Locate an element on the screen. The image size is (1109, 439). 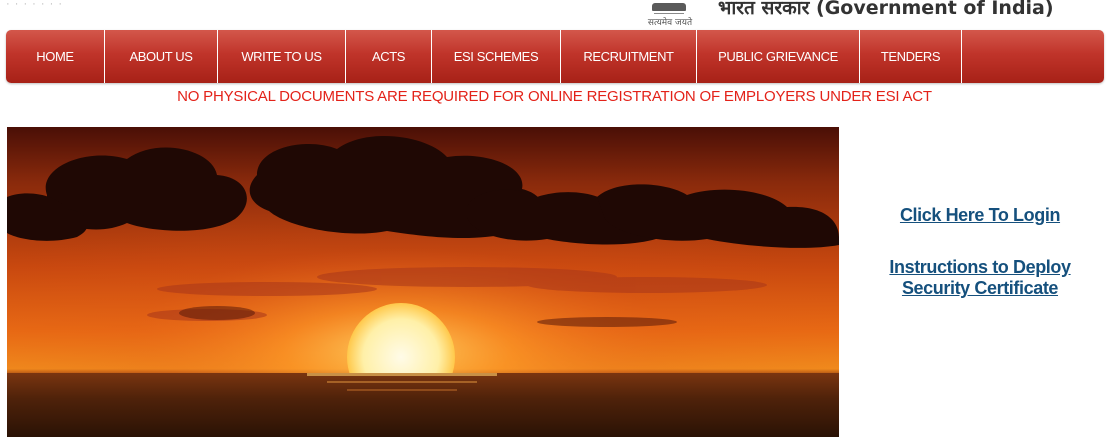
nav-item-about-us: ABOUT US is located at coordinates (161, 56).